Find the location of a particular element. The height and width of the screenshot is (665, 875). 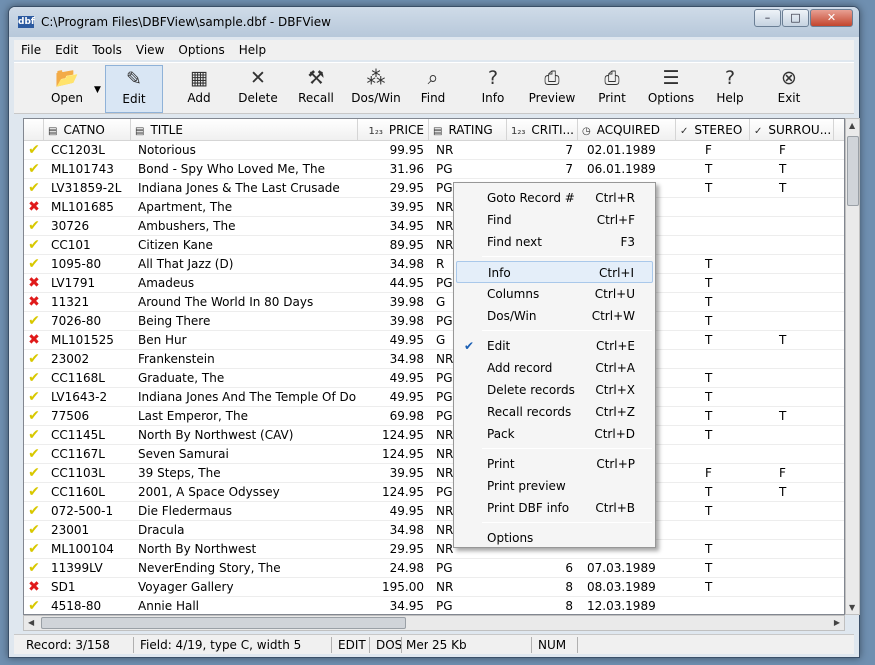

table-row: ✖ ML101685 Apartment, The 39.95 NR is located at coordinates (434, 207).